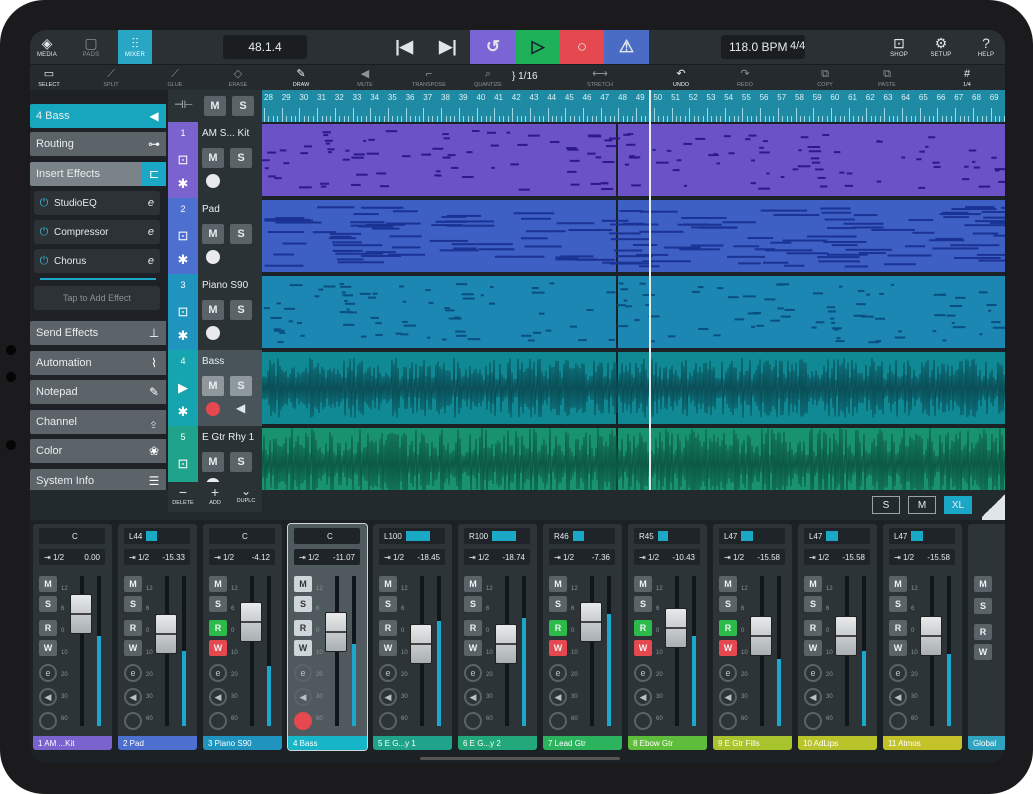 This screenshot has width=1033, height=794. I want to click on global-mute-button: M, so click(215, 106).